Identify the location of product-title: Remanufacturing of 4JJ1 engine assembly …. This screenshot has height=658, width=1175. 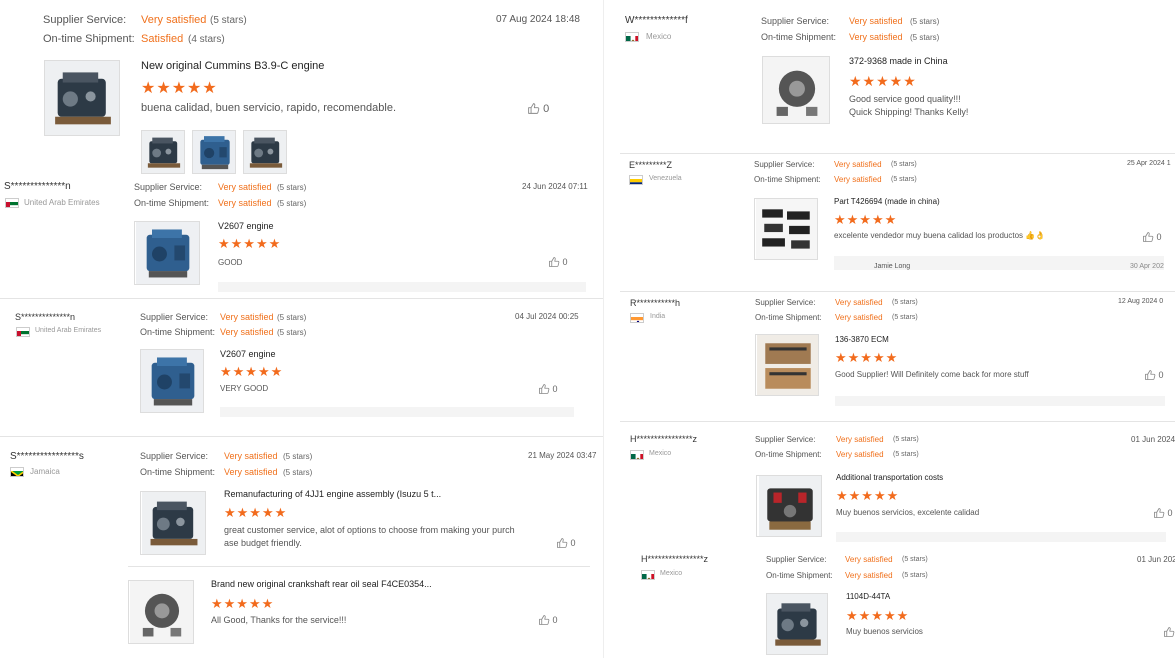
(332, 494).